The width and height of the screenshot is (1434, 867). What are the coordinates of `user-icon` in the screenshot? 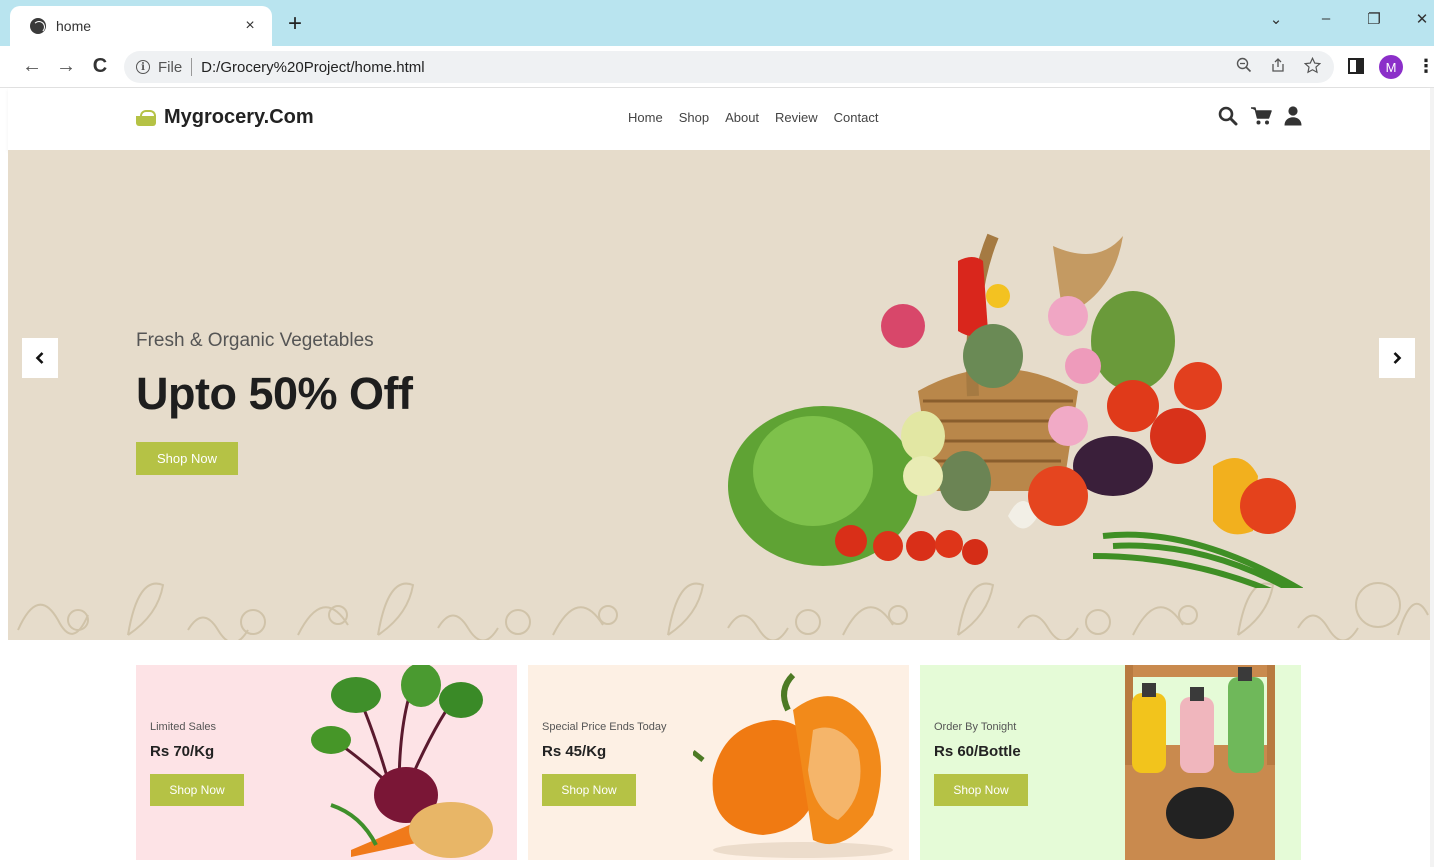 It's located at (1293, 116).